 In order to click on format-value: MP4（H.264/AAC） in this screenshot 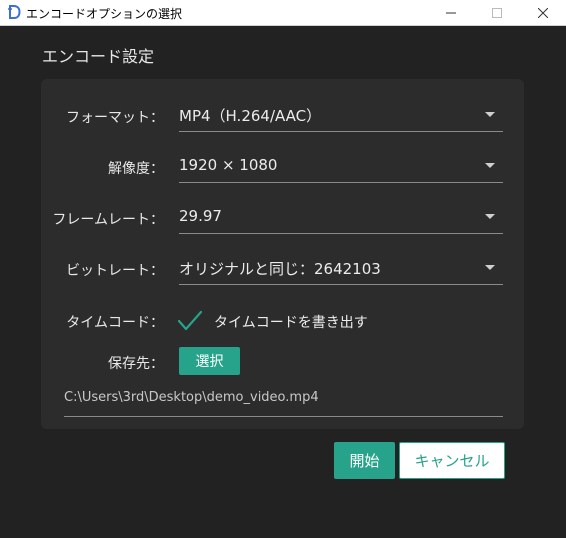, I will do `click(250, 116)`.